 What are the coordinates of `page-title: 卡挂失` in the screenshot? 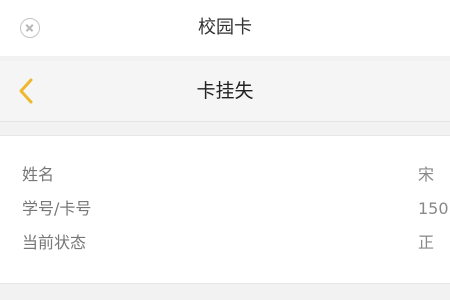 It's located at (225, 91).